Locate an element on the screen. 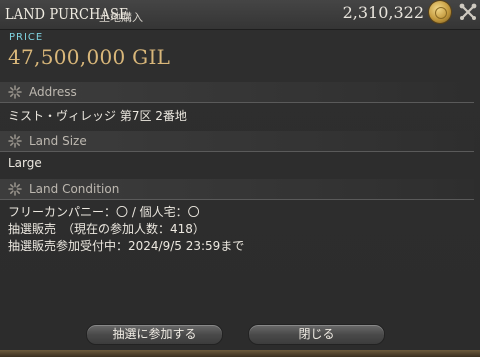 The width and height of the screenshot is (480, 357). bottom-border is located at coordinates (240, 353).